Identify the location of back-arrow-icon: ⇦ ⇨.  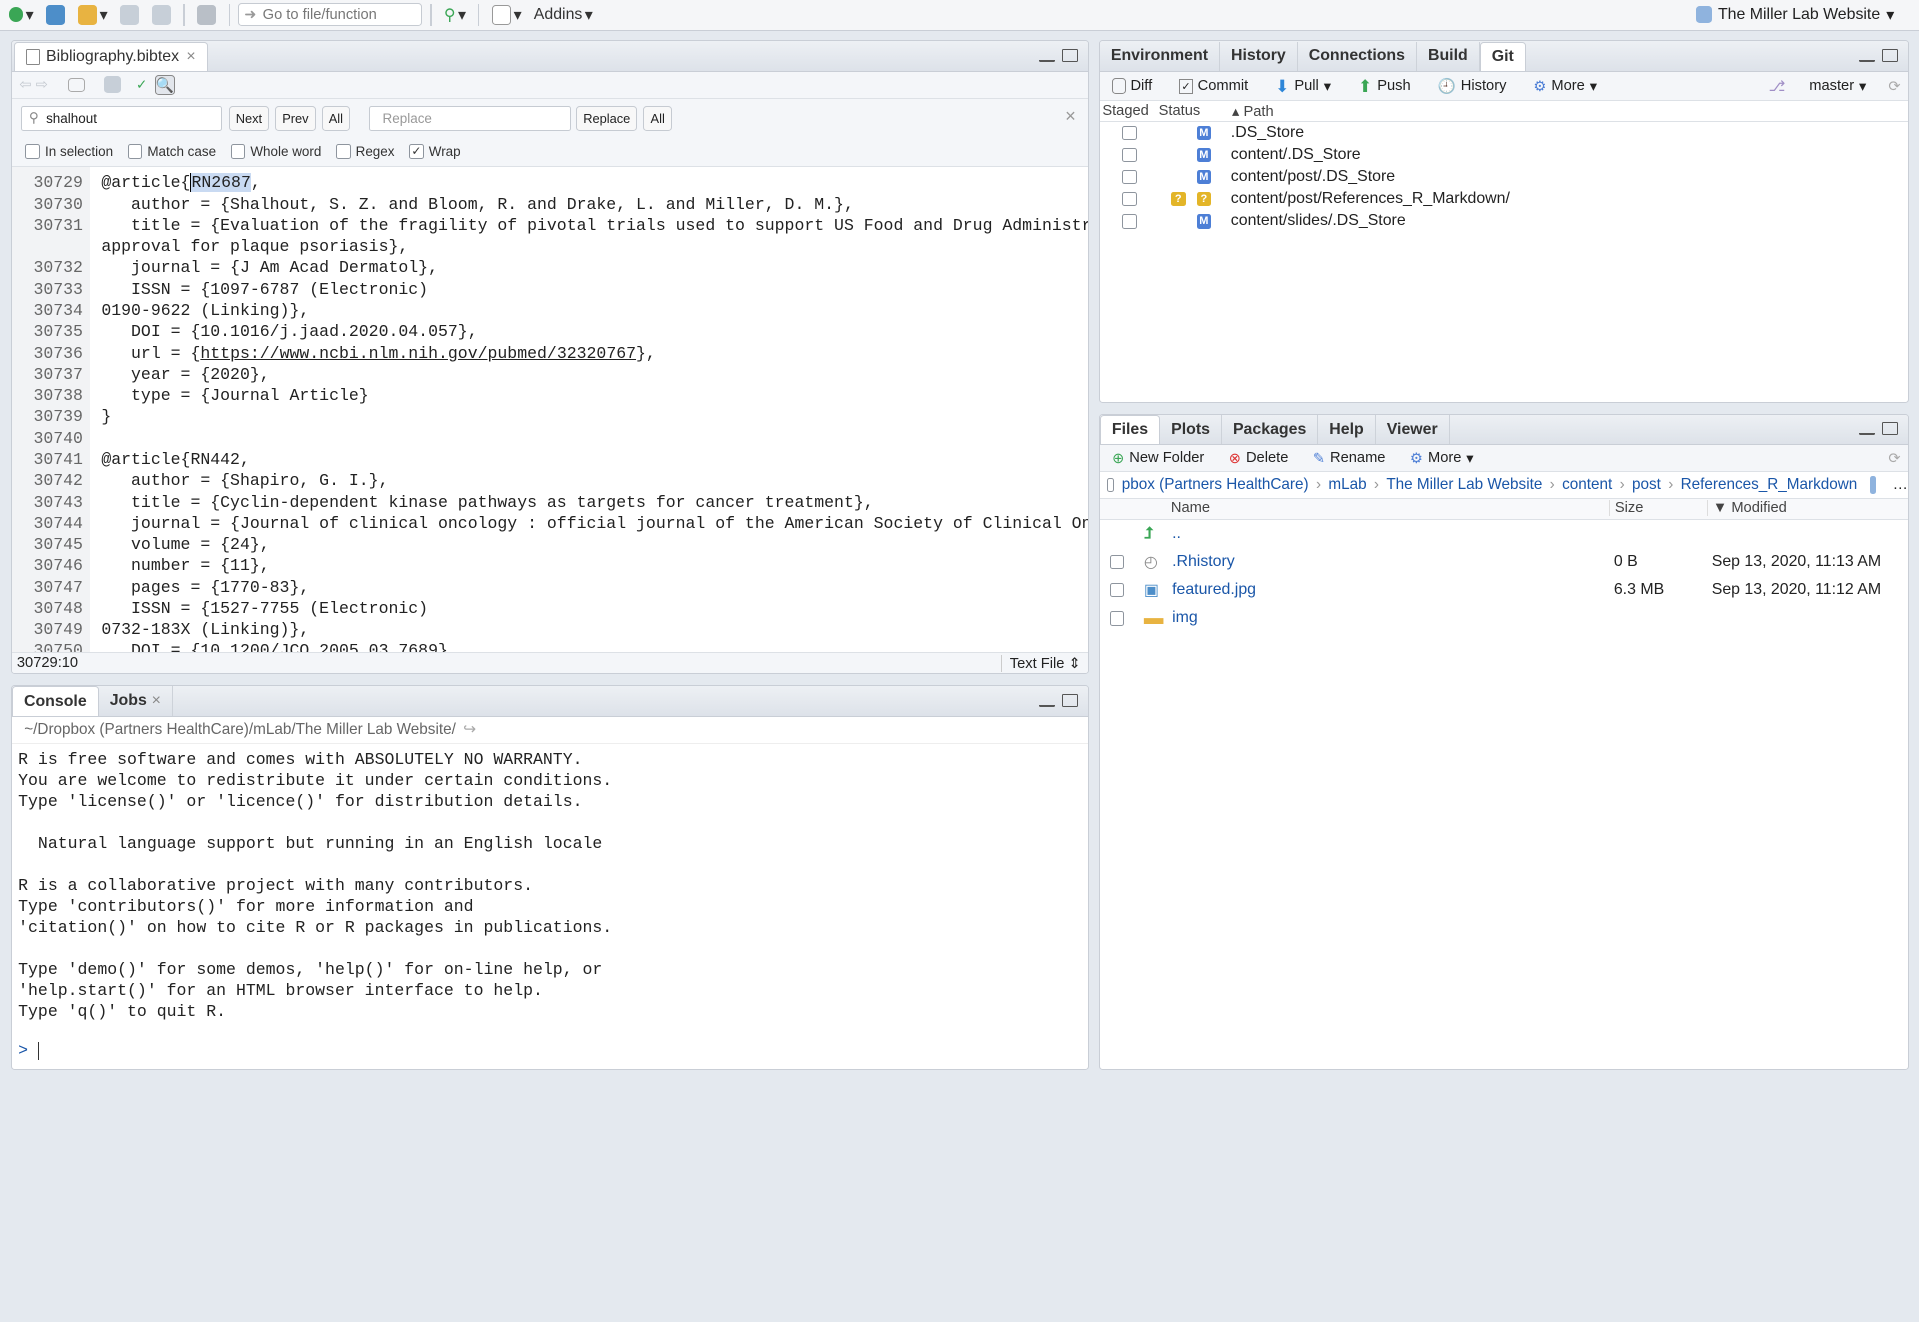
(33, 84).